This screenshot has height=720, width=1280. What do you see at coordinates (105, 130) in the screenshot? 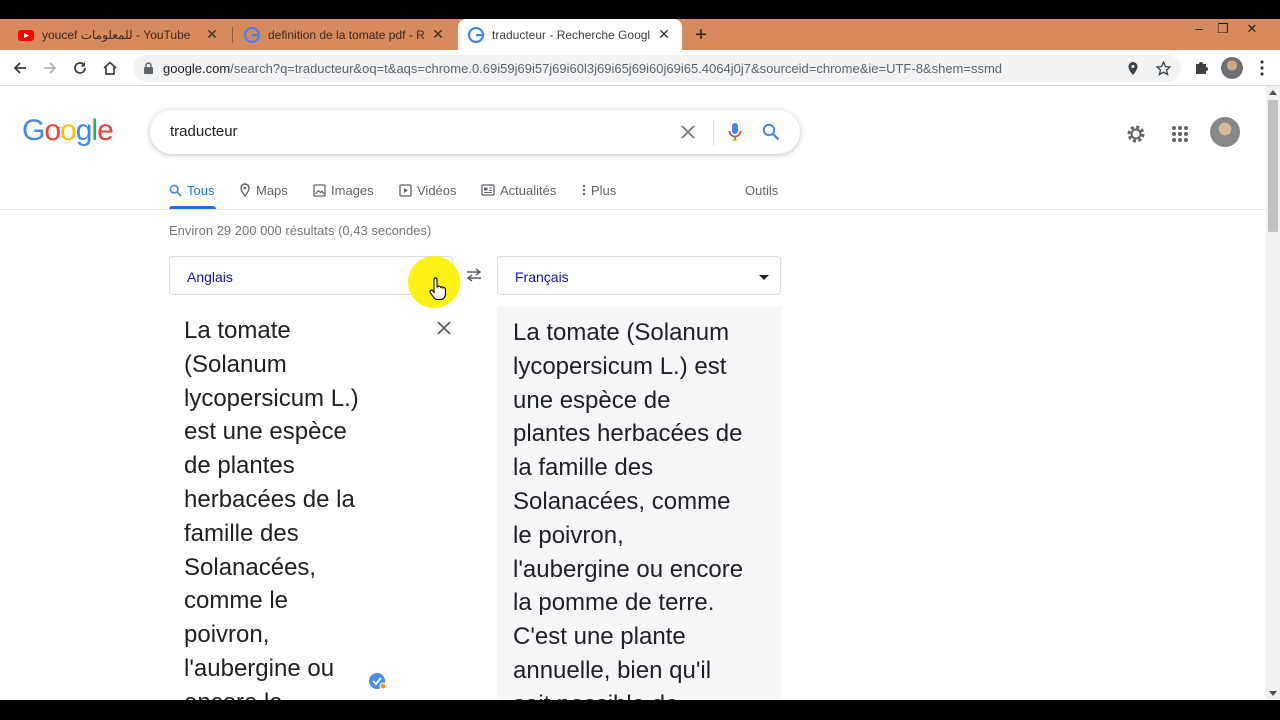
I see `logo-letter: e` at bounding box center [105, 130].